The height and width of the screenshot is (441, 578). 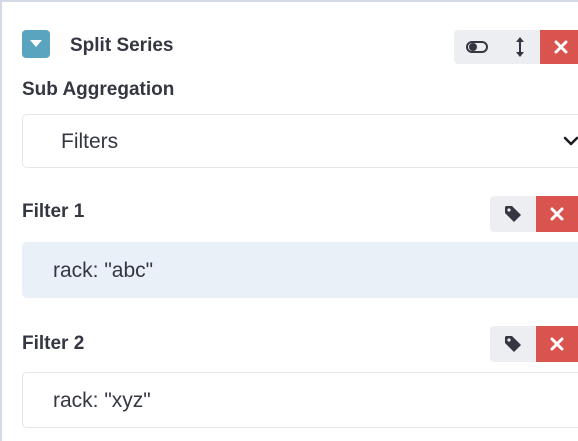 I want to click on sub-aggregation-selected: Filters, so click(x=90, y=141).